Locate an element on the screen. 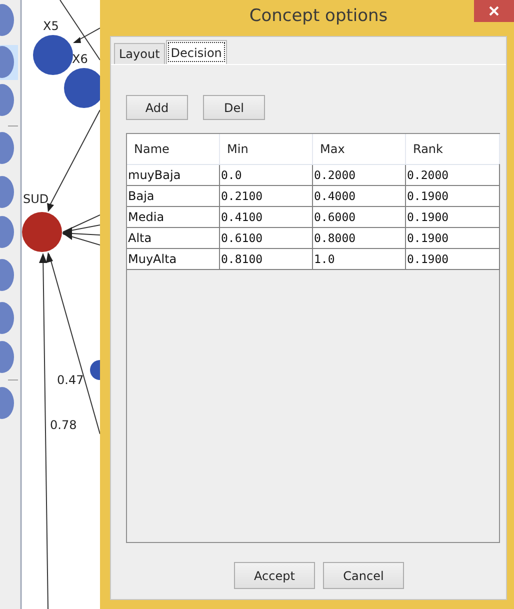  close-button is located at coordinates (494, 11).